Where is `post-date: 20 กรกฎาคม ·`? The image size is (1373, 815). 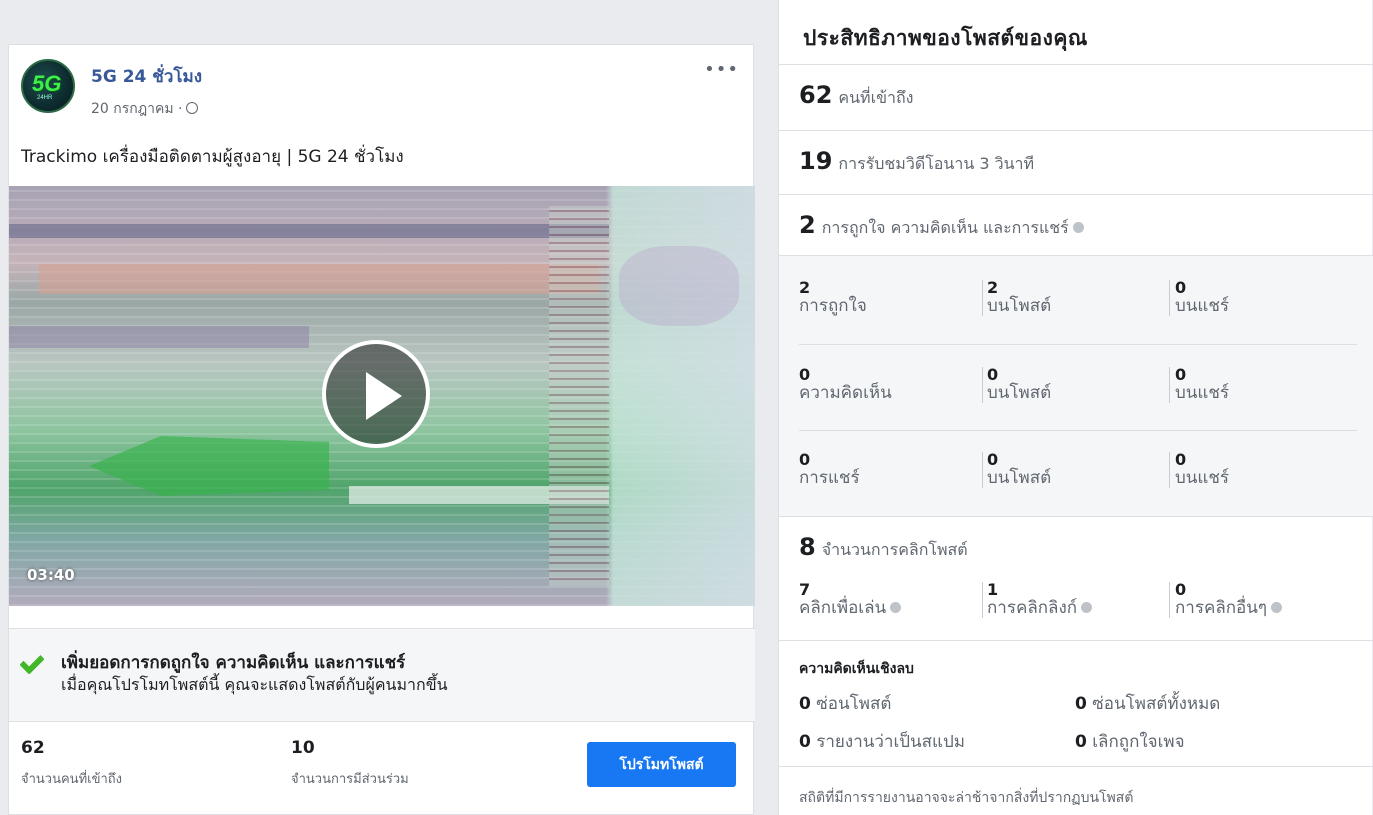
post-date: 20 กรกฎาคม · is located at coordinates (146, 109).